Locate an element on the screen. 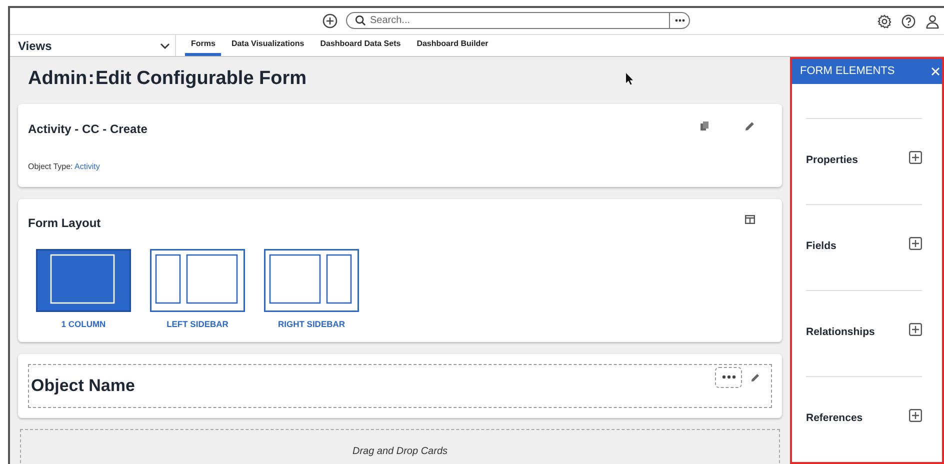 This screenshot has width=944, height=464. nav-tab: Dashboard Builder is located at coordinates (452, 45).